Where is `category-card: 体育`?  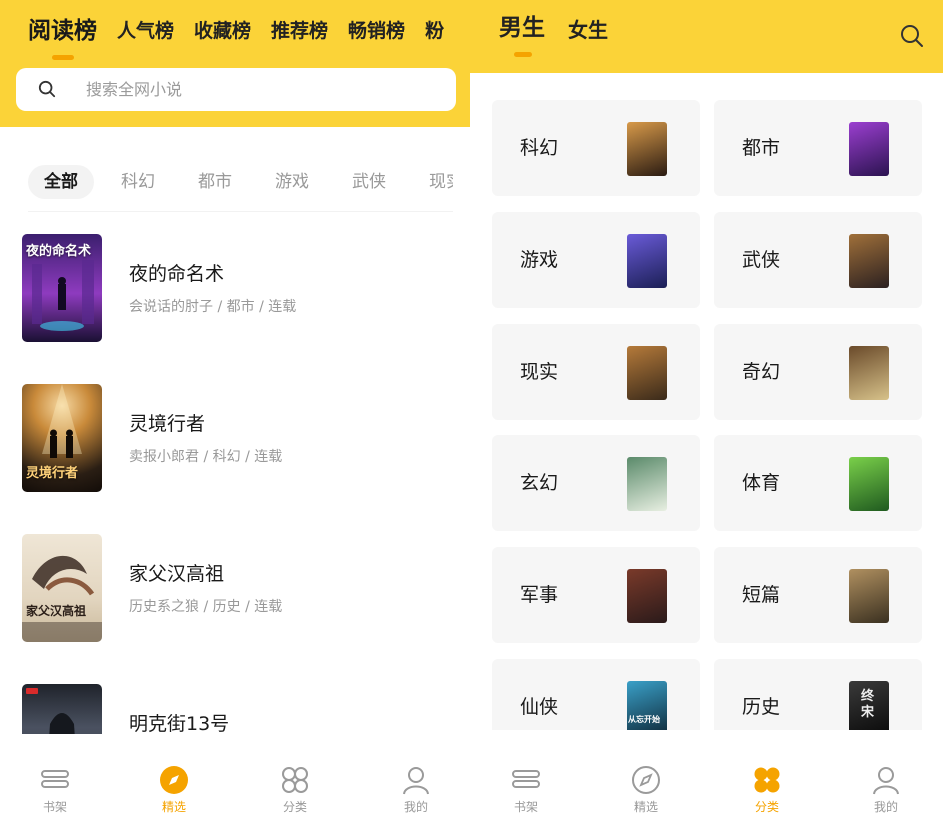 category-card: 体育 is located at coordinates (818, 483).